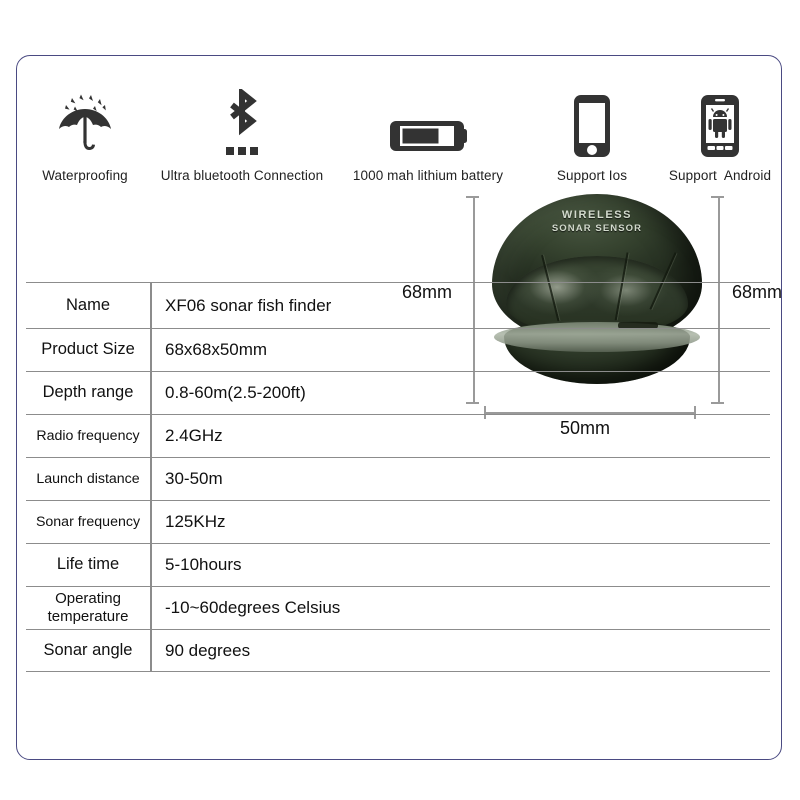  What do you see at coordinates (88, 521) in the screenshot?
I see `spec-label: Sonar frequency` at bounding box center [88, 521].